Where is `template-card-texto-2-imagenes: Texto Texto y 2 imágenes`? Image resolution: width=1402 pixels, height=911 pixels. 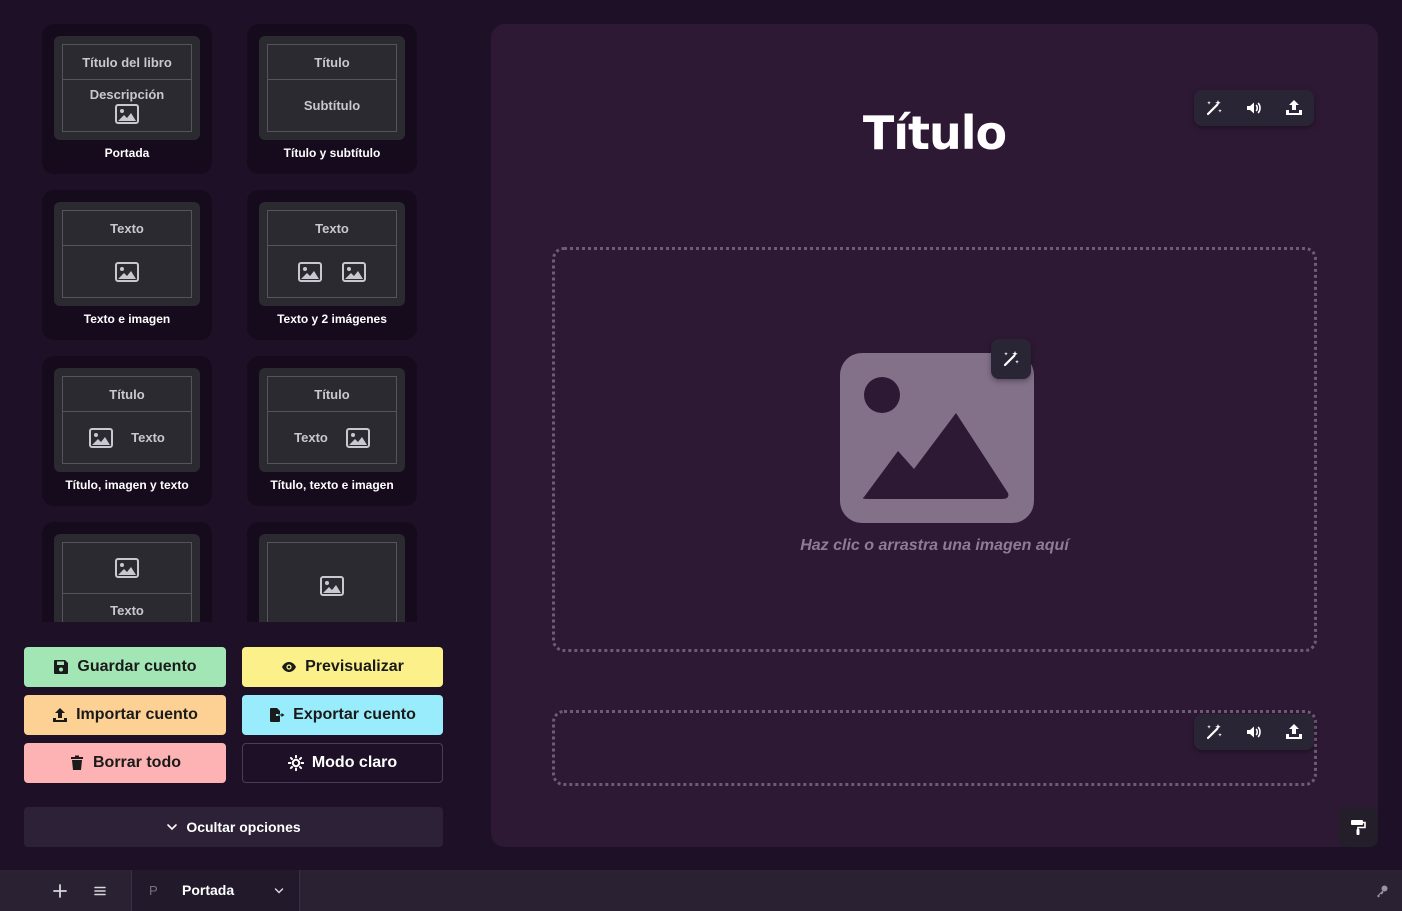 template-card-texto-2-imagenes: Texto Texto y 2 imágenes is located at coordinates (332, 265).